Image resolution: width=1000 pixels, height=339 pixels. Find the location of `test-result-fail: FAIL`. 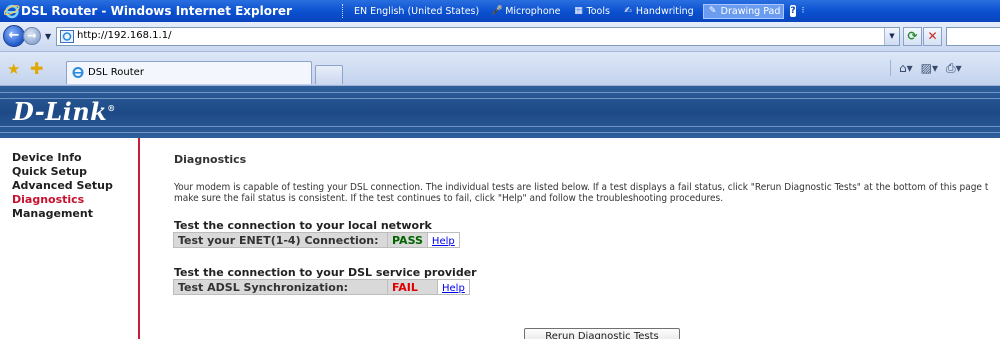

test-result-fail: FAIL is located at coordinates (412, 287).